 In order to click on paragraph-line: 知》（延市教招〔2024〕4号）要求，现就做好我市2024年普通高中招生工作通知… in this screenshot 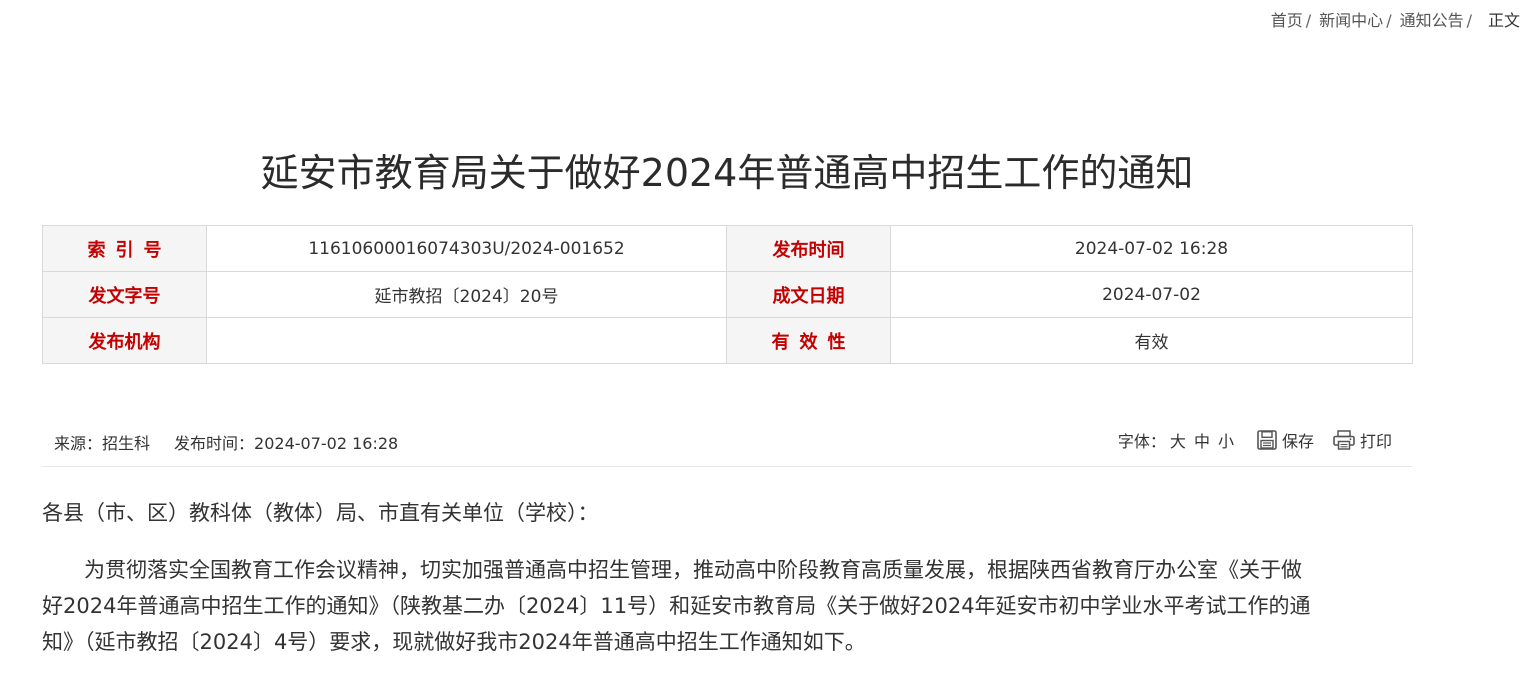, I will do `click(454, 642)`.